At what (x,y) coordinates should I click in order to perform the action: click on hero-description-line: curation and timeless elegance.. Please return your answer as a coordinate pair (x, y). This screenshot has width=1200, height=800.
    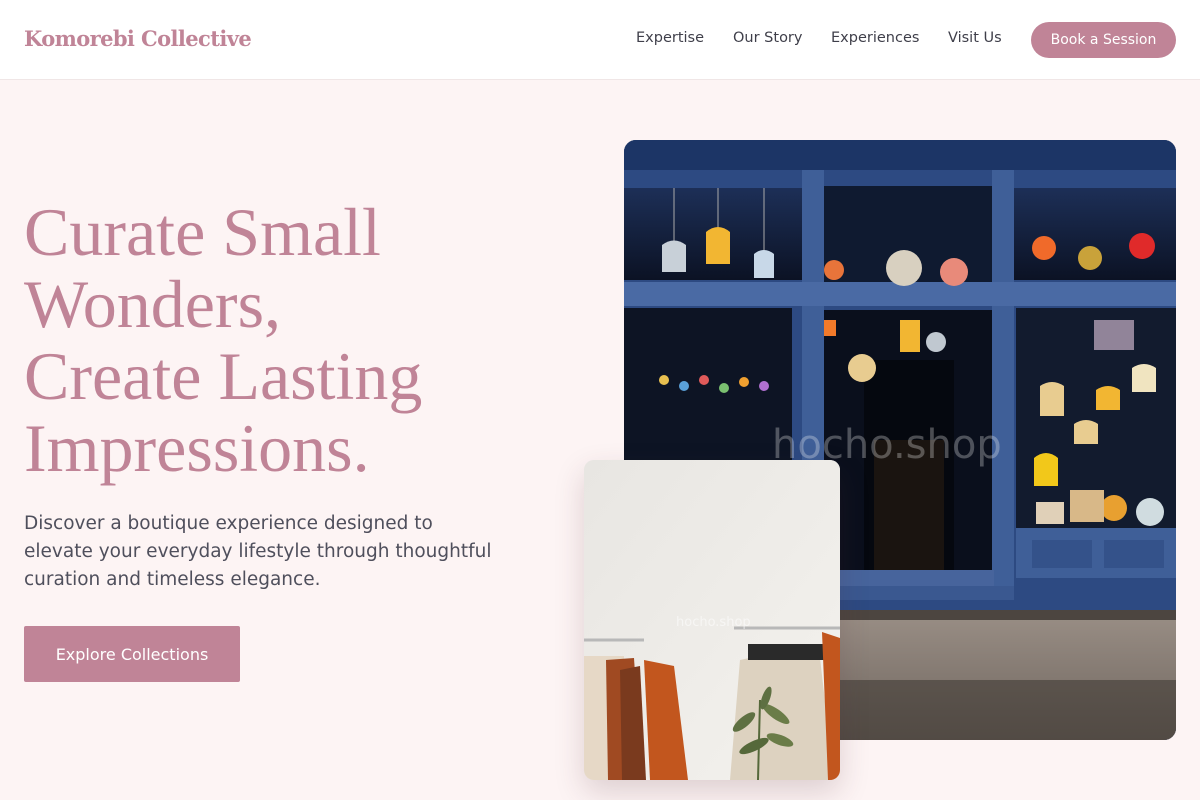
    Looking at the image, I should click on (172, 579).